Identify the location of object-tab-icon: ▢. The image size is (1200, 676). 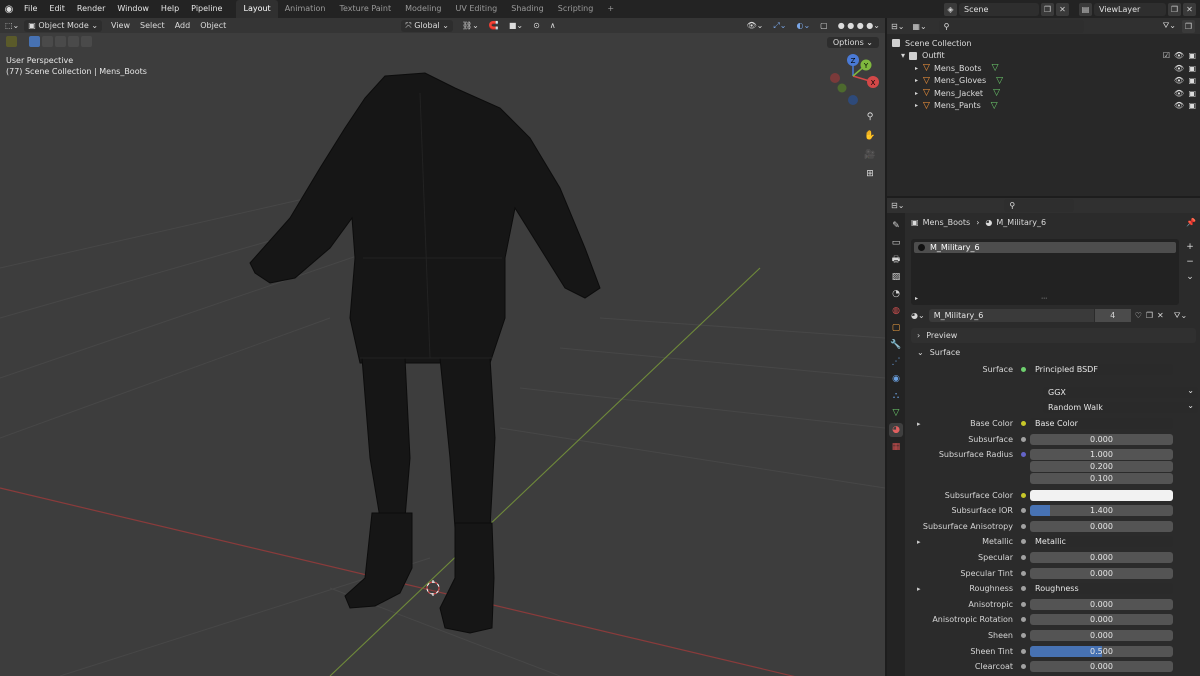
(896, 328).